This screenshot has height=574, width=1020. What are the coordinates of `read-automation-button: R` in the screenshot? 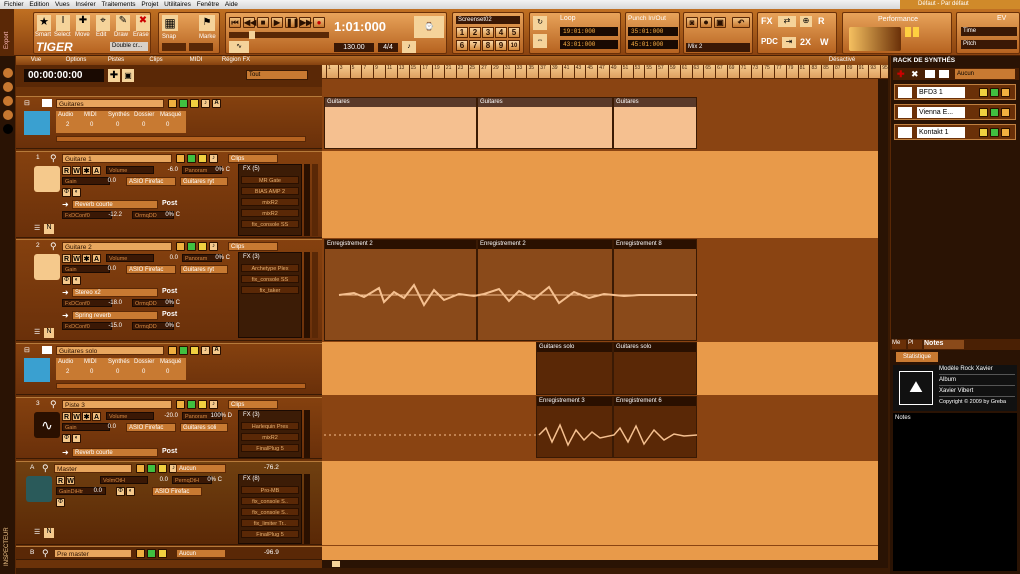 It's located at (826, 21).